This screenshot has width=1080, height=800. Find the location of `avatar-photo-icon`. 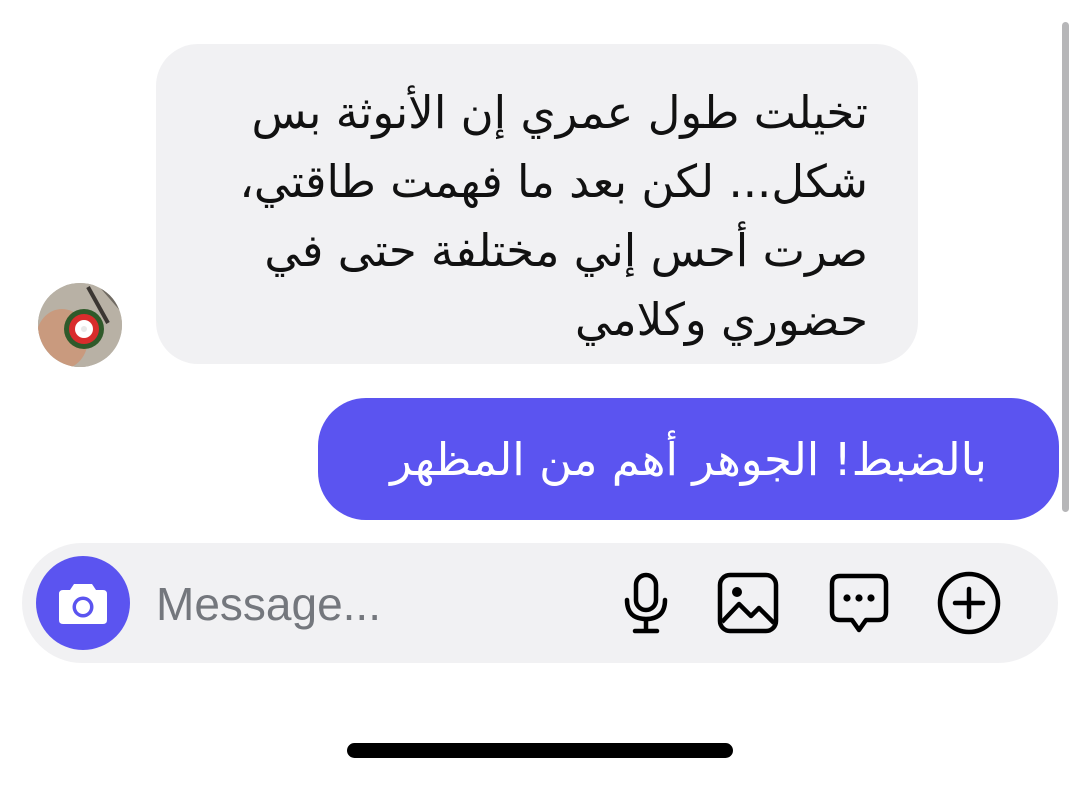

avatar-photo-icon is located at coordinates (80, 325).